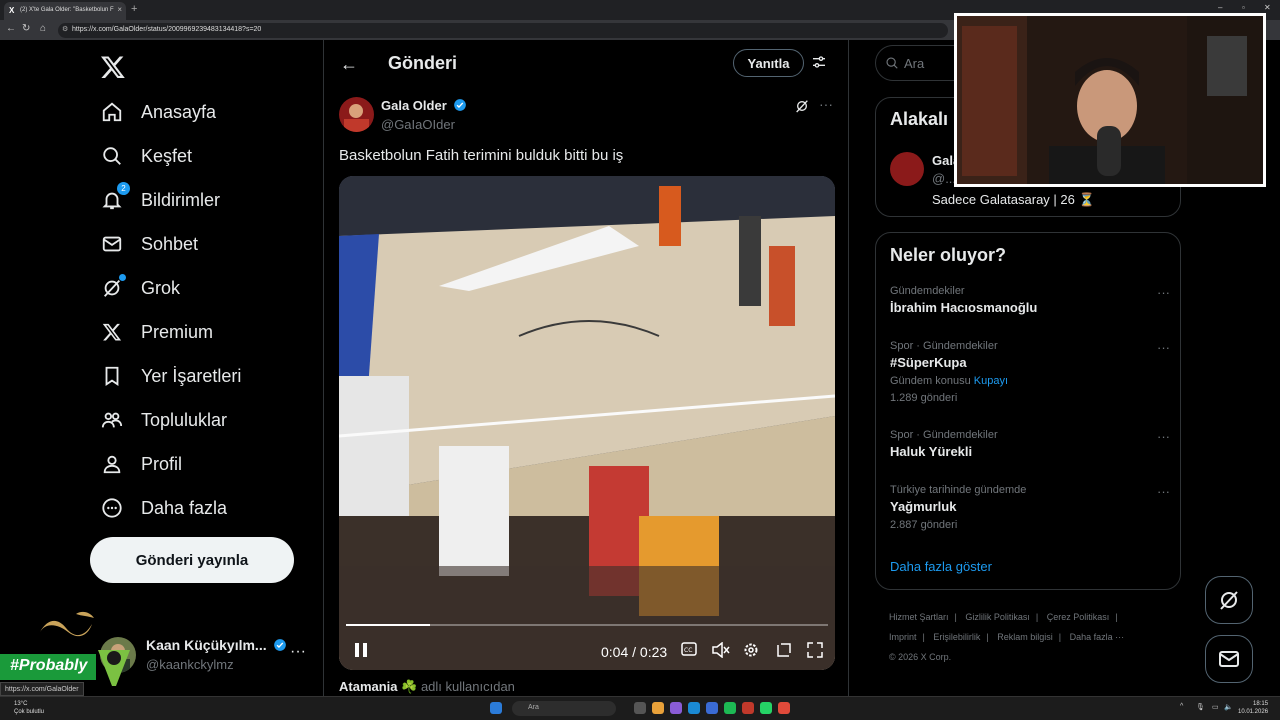 Image resolution: width=1280 pixels, height=720 pixels. What do you see at coordinates (956, 637) in the screenshot?
I see `footer-link-accessibility: Erişilebilirlik` at bounding box center [956, 637].